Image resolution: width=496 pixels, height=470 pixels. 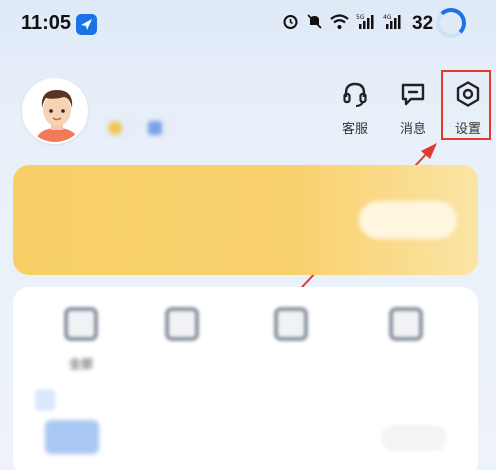 What do you see at coordinates (339, 24) in the screenshot?
I see `wifi-icon` at bounding box center [339, 24].